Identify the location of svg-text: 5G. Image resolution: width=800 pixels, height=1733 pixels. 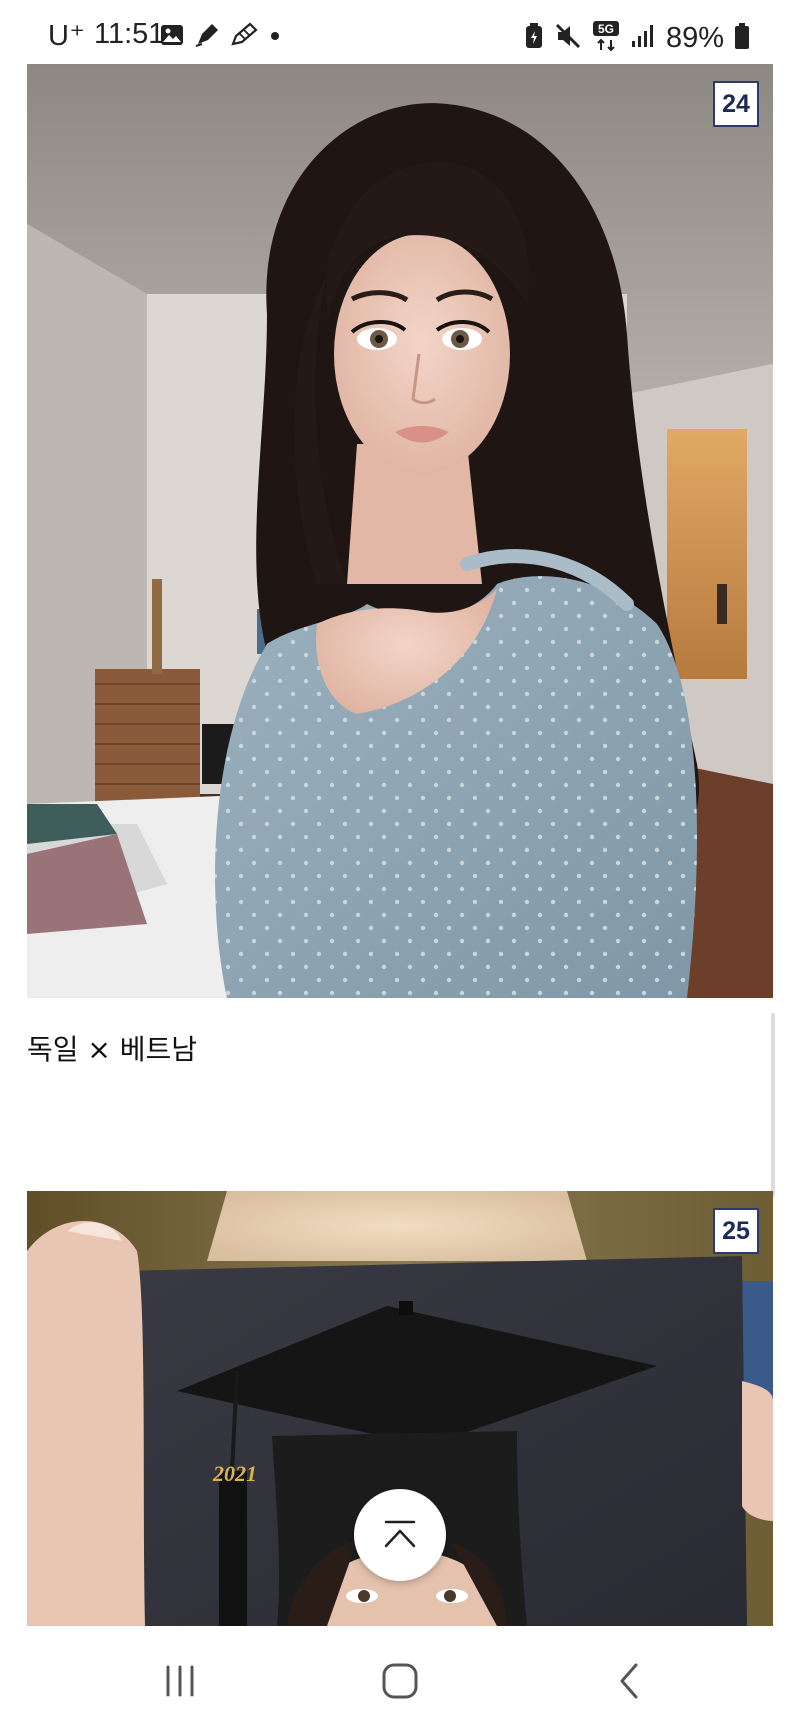
(606, 29).